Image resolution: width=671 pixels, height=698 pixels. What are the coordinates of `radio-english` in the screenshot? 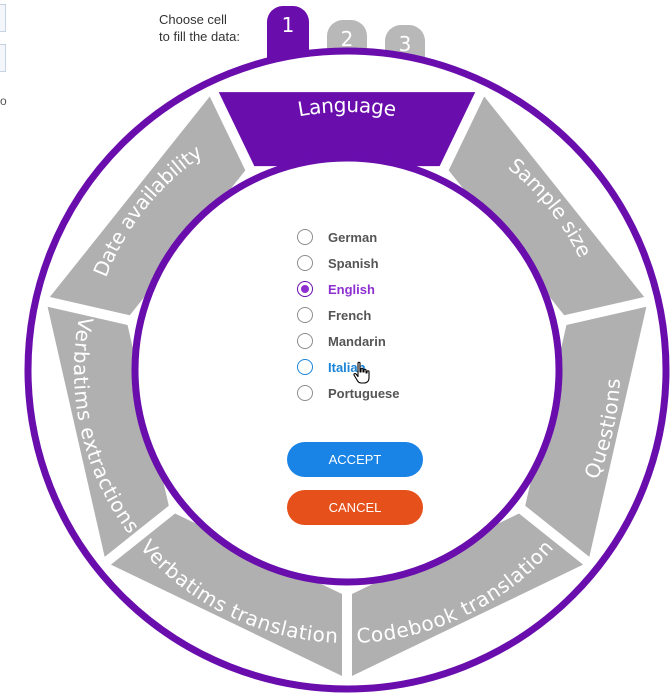 It's located at (305, 289).